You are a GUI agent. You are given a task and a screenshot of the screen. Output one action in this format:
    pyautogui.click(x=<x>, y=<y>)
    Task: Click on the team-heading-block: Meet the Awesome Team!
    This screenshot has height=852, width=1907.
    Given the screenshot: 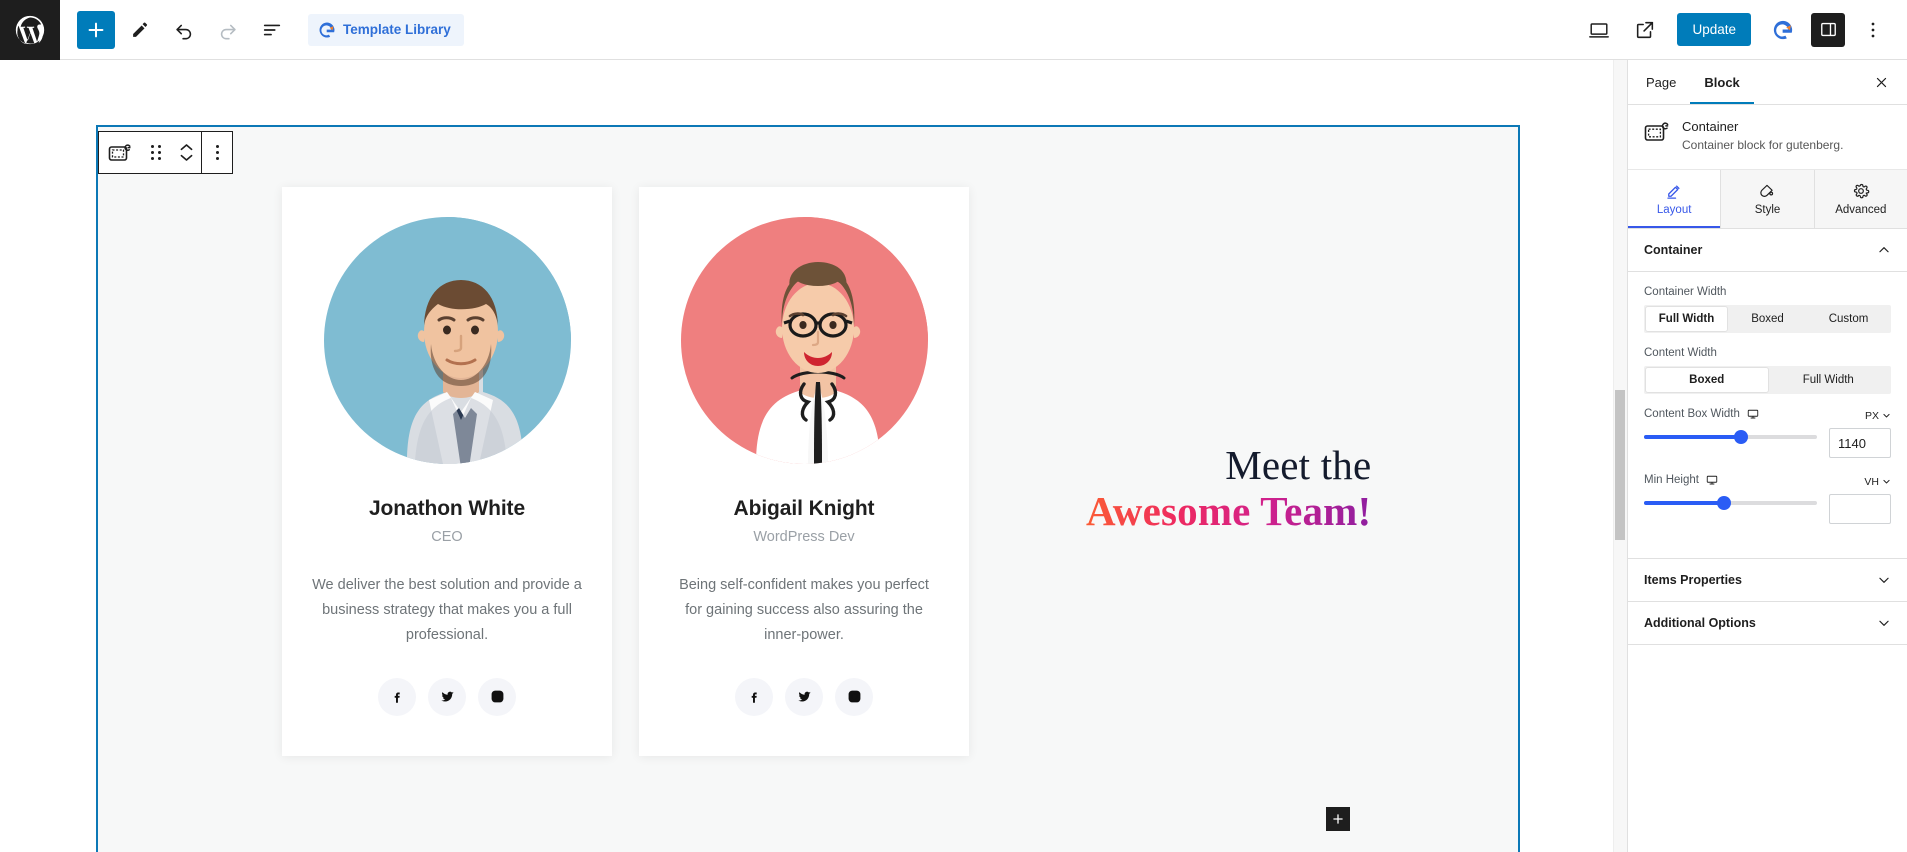 What is the action you would take?
    pyautogui.click(x=1229, y=488)
    